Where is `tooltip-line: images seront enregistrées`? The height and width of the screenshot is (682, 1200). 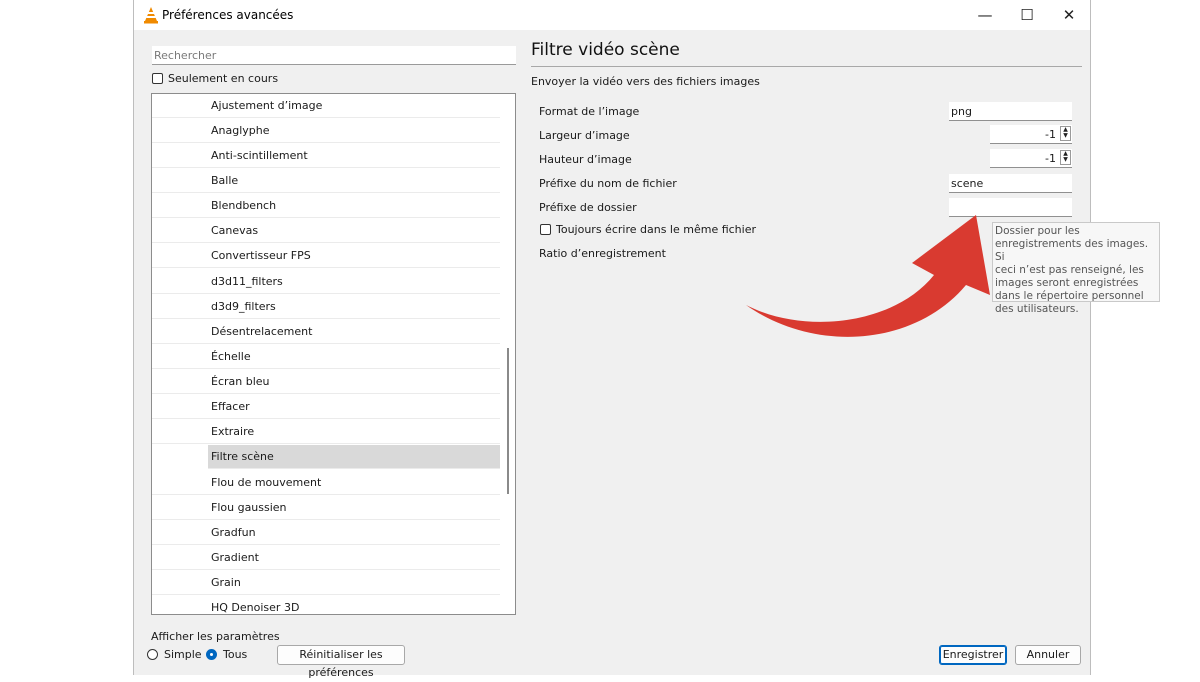
tooltip-line: images seront enregistrées is located at coordinates (1067, 283).